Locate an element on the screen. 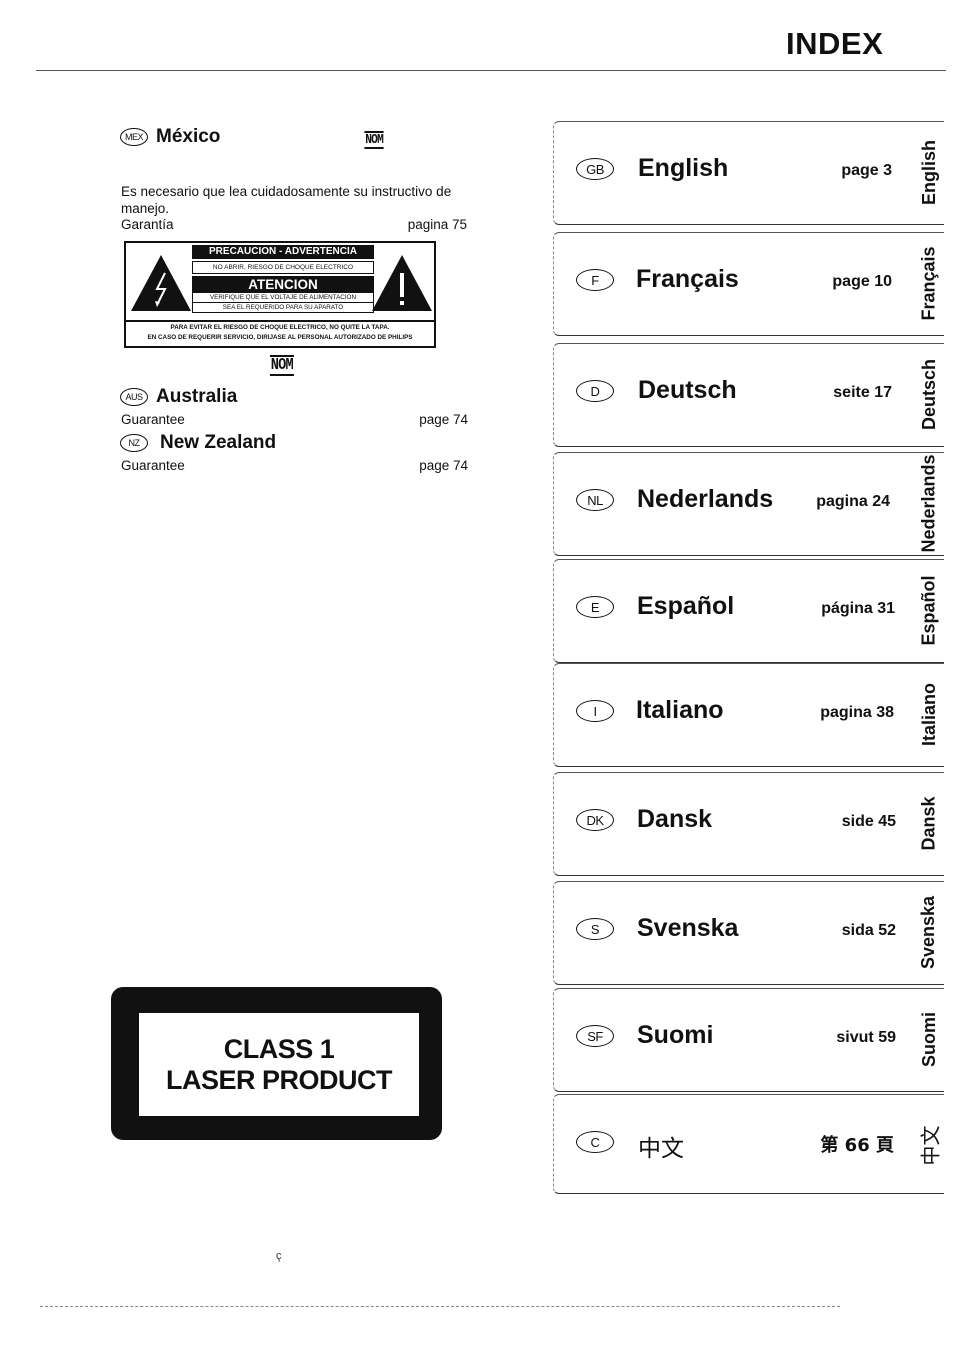  side-tab-label: Nederlands is located at coordinates (928, 503).